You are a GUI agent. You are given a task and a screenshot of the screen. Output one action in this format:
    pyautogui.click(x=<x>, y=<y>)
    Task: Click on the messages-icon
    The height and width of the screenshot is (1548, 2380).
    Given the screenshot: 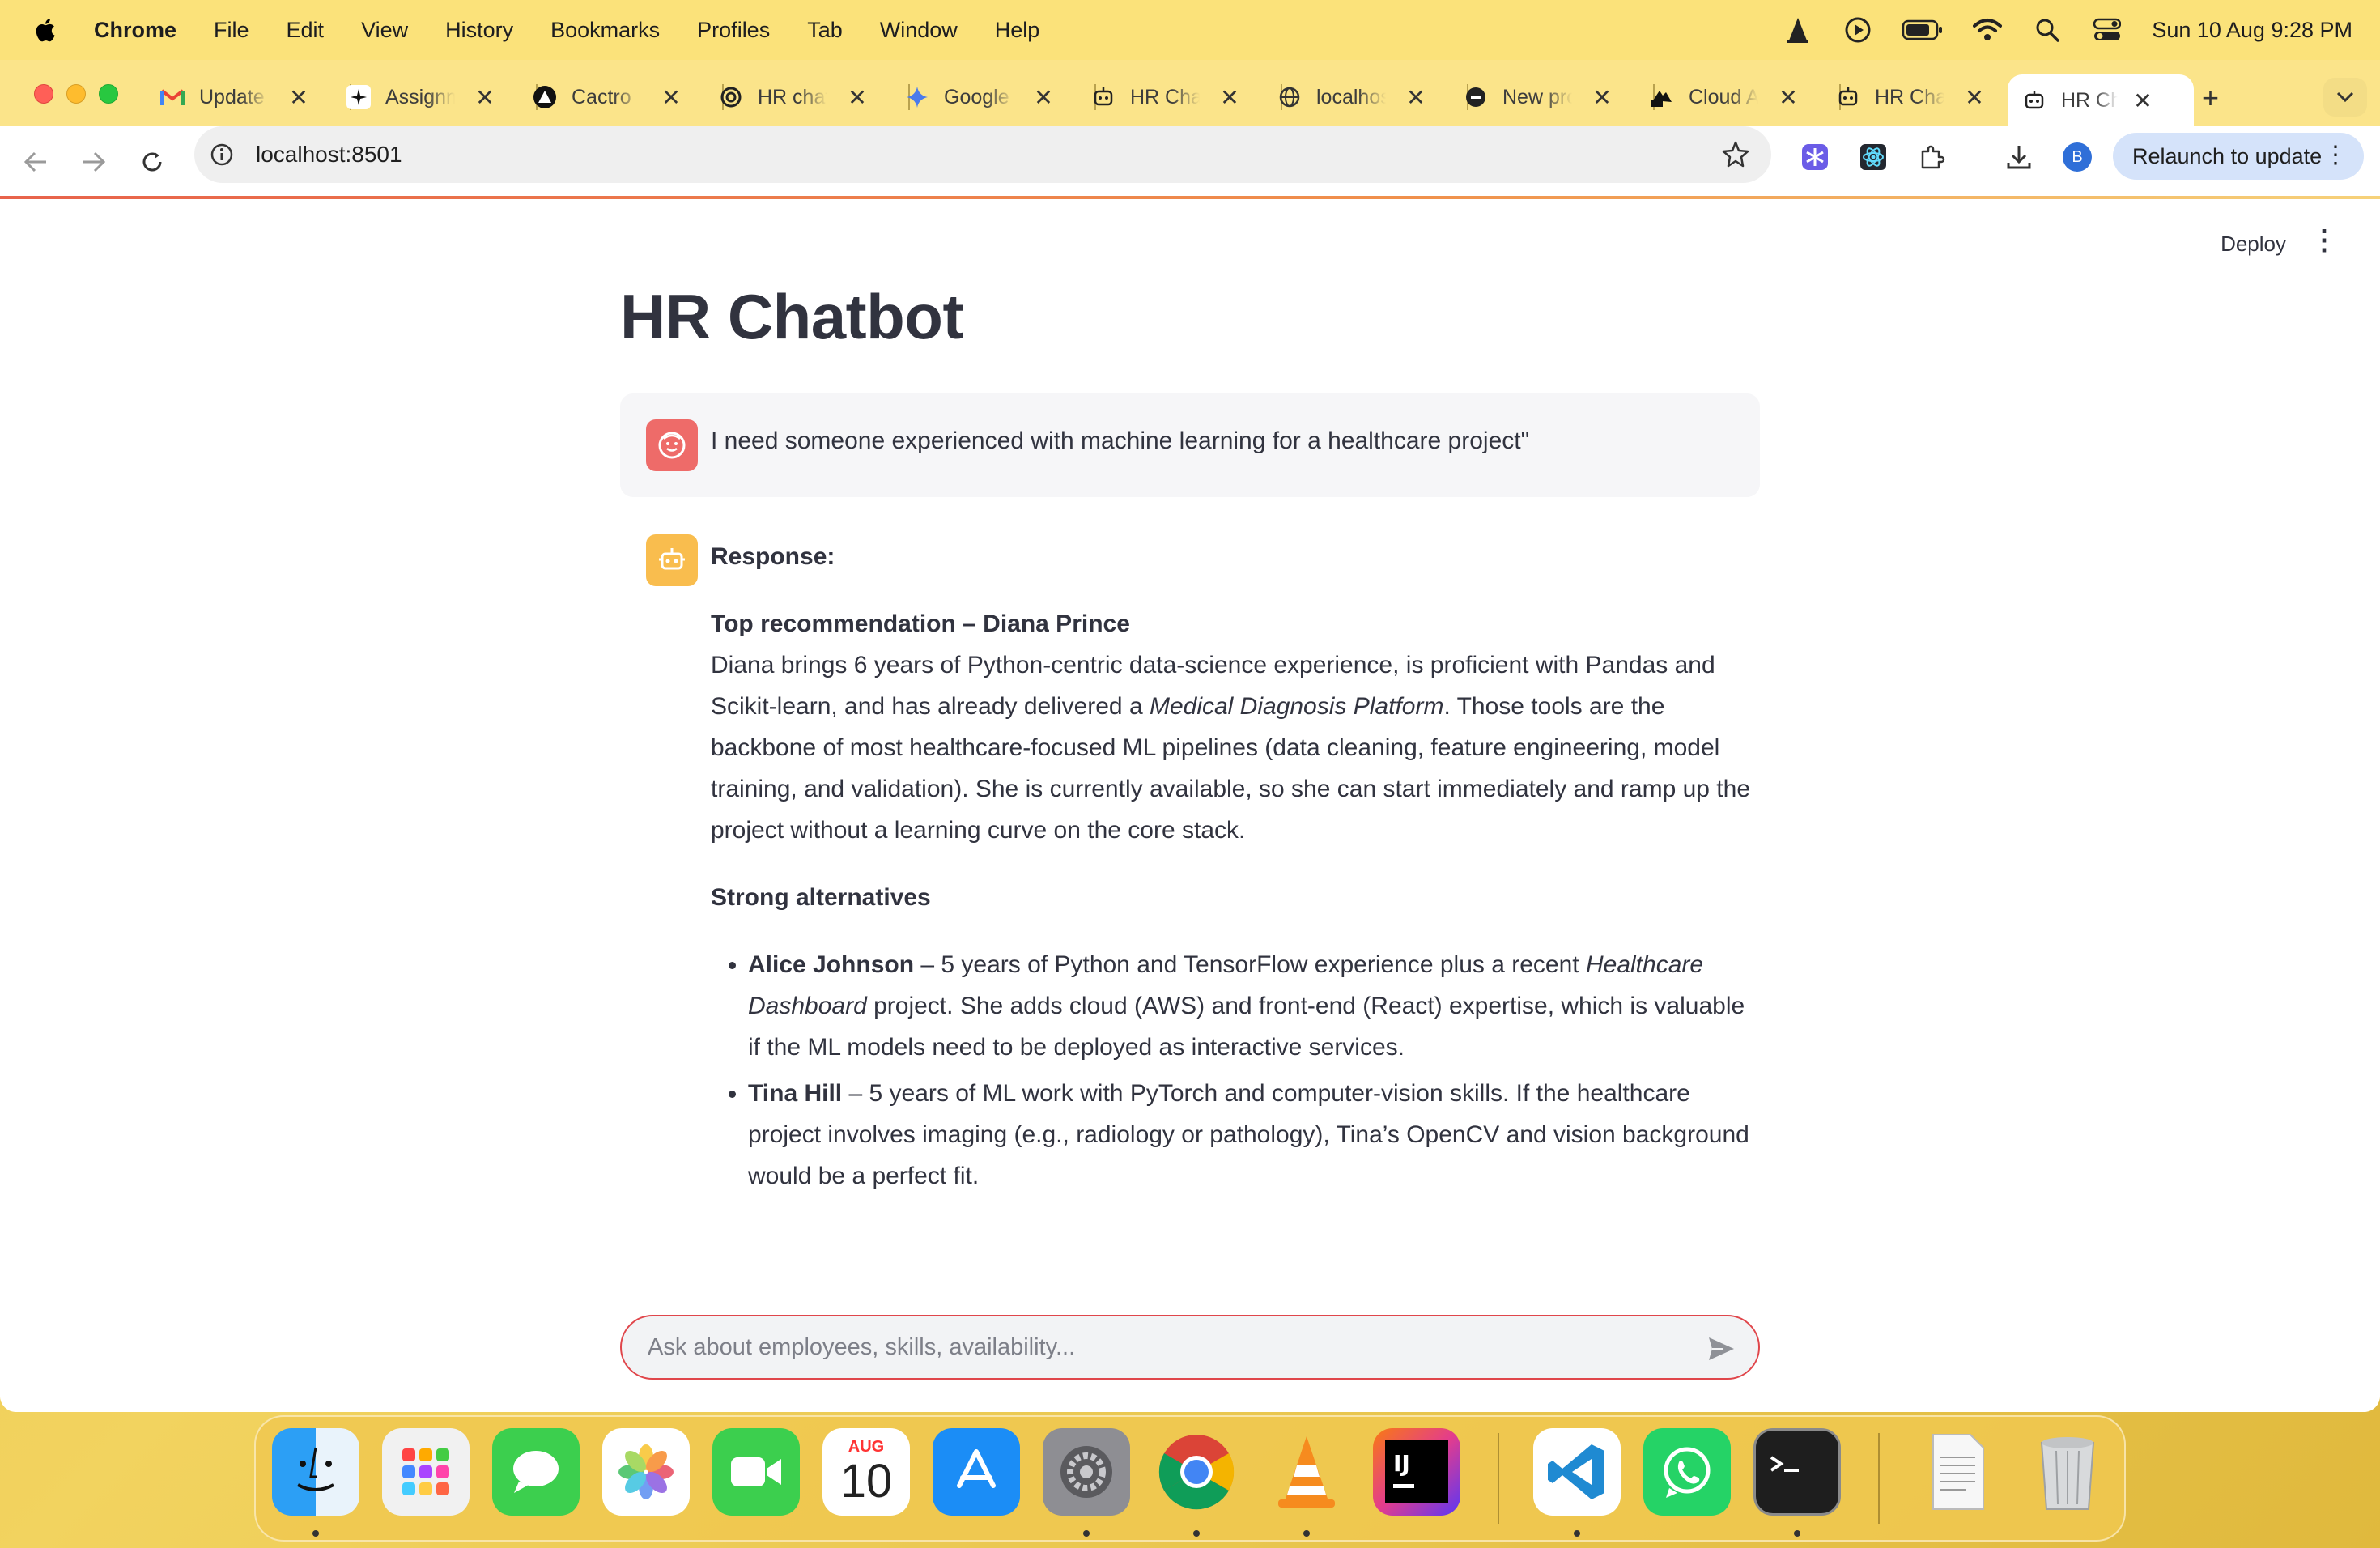 What is the action you would take?
    pyautogui.click(x=536, y=1472)
    